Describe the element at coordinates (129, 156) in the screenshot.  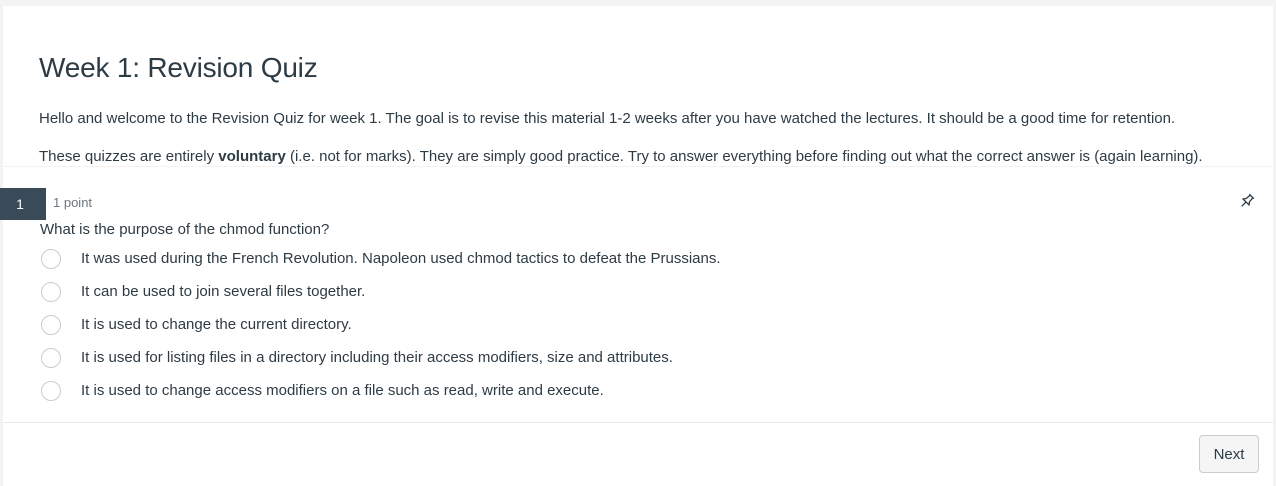
I see `voluntary-text-start: These quizzes are entirely` at that location.